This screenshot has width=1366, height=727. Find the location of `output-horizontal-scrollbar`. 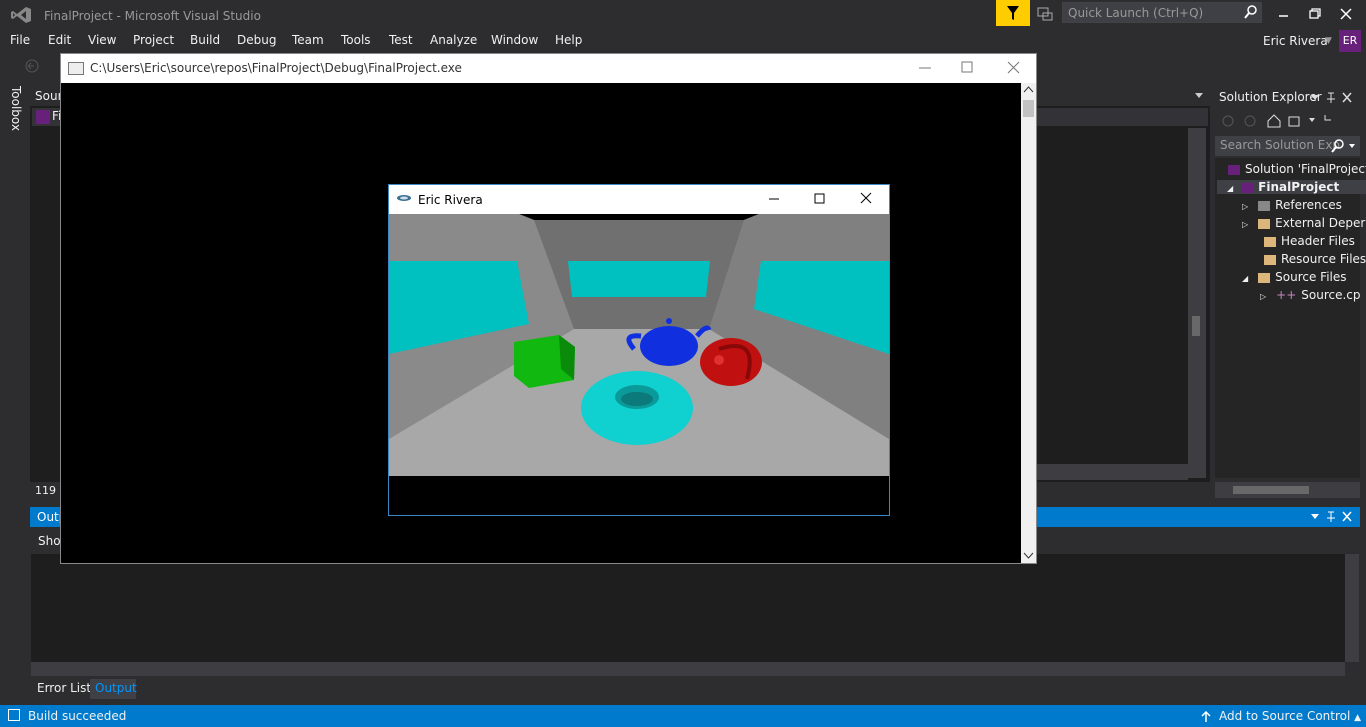

output-horizontal-scrollbar is located at coordinates (688, 669).